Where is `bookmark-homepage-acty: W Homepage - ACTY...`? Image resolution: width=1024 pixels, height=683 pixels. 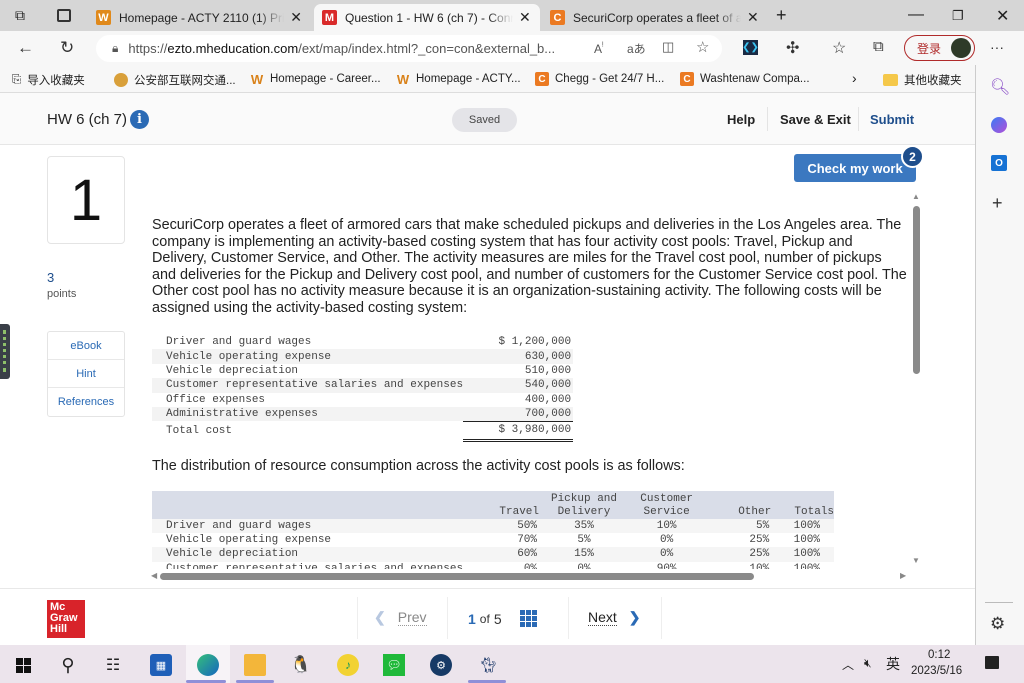
bookmark-homepage-acty: W Homepage - ACTY... is located at coordinates (458, 79).